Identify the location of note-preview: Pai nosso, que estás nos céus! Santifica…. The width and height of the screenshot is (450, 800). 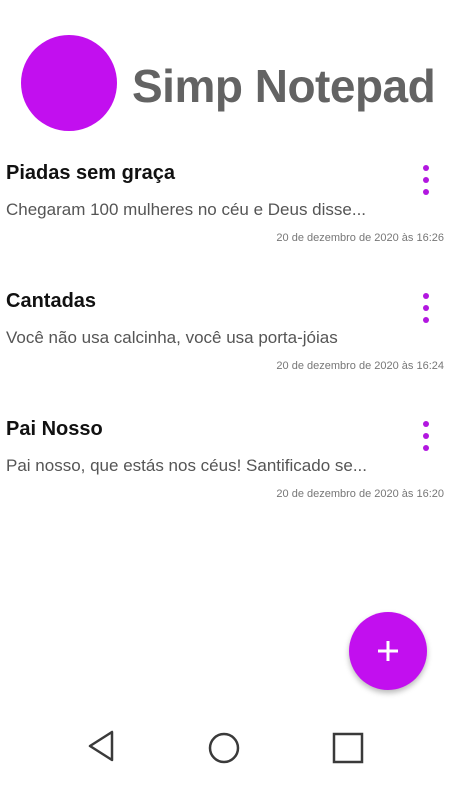
(186, 465).